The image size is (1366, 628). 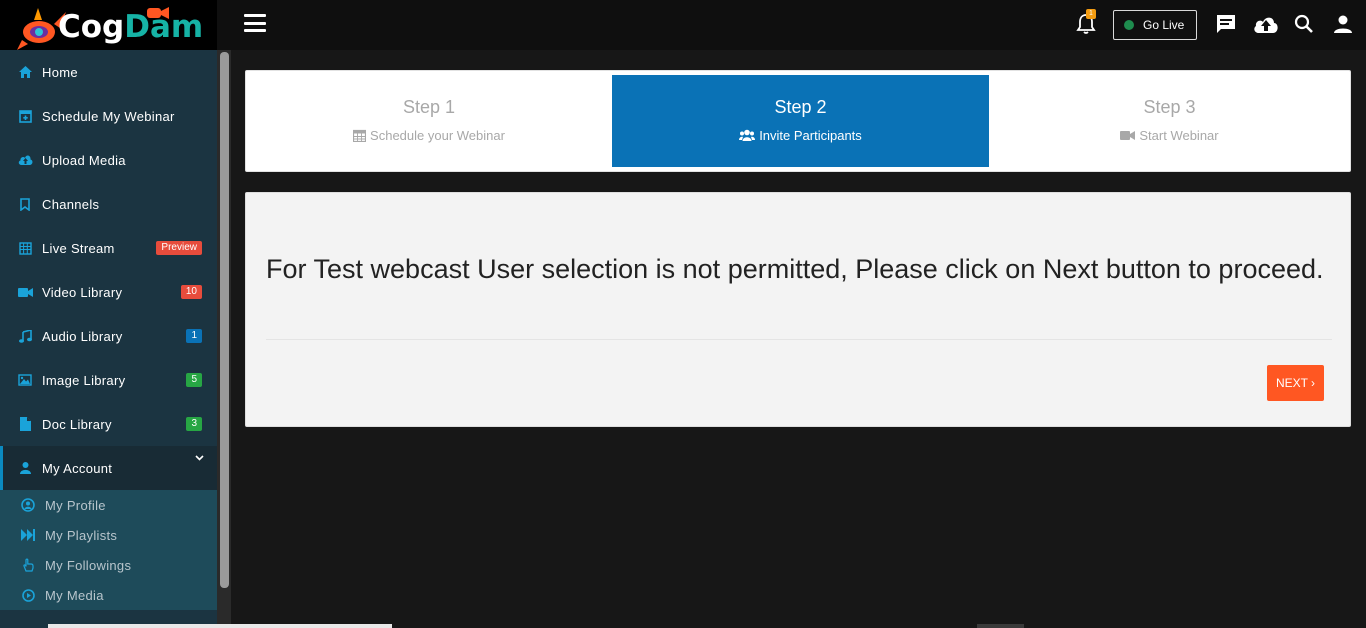 I want to click on submenu-item-my-playlists: My Playlists, so click(x=108, y=535).